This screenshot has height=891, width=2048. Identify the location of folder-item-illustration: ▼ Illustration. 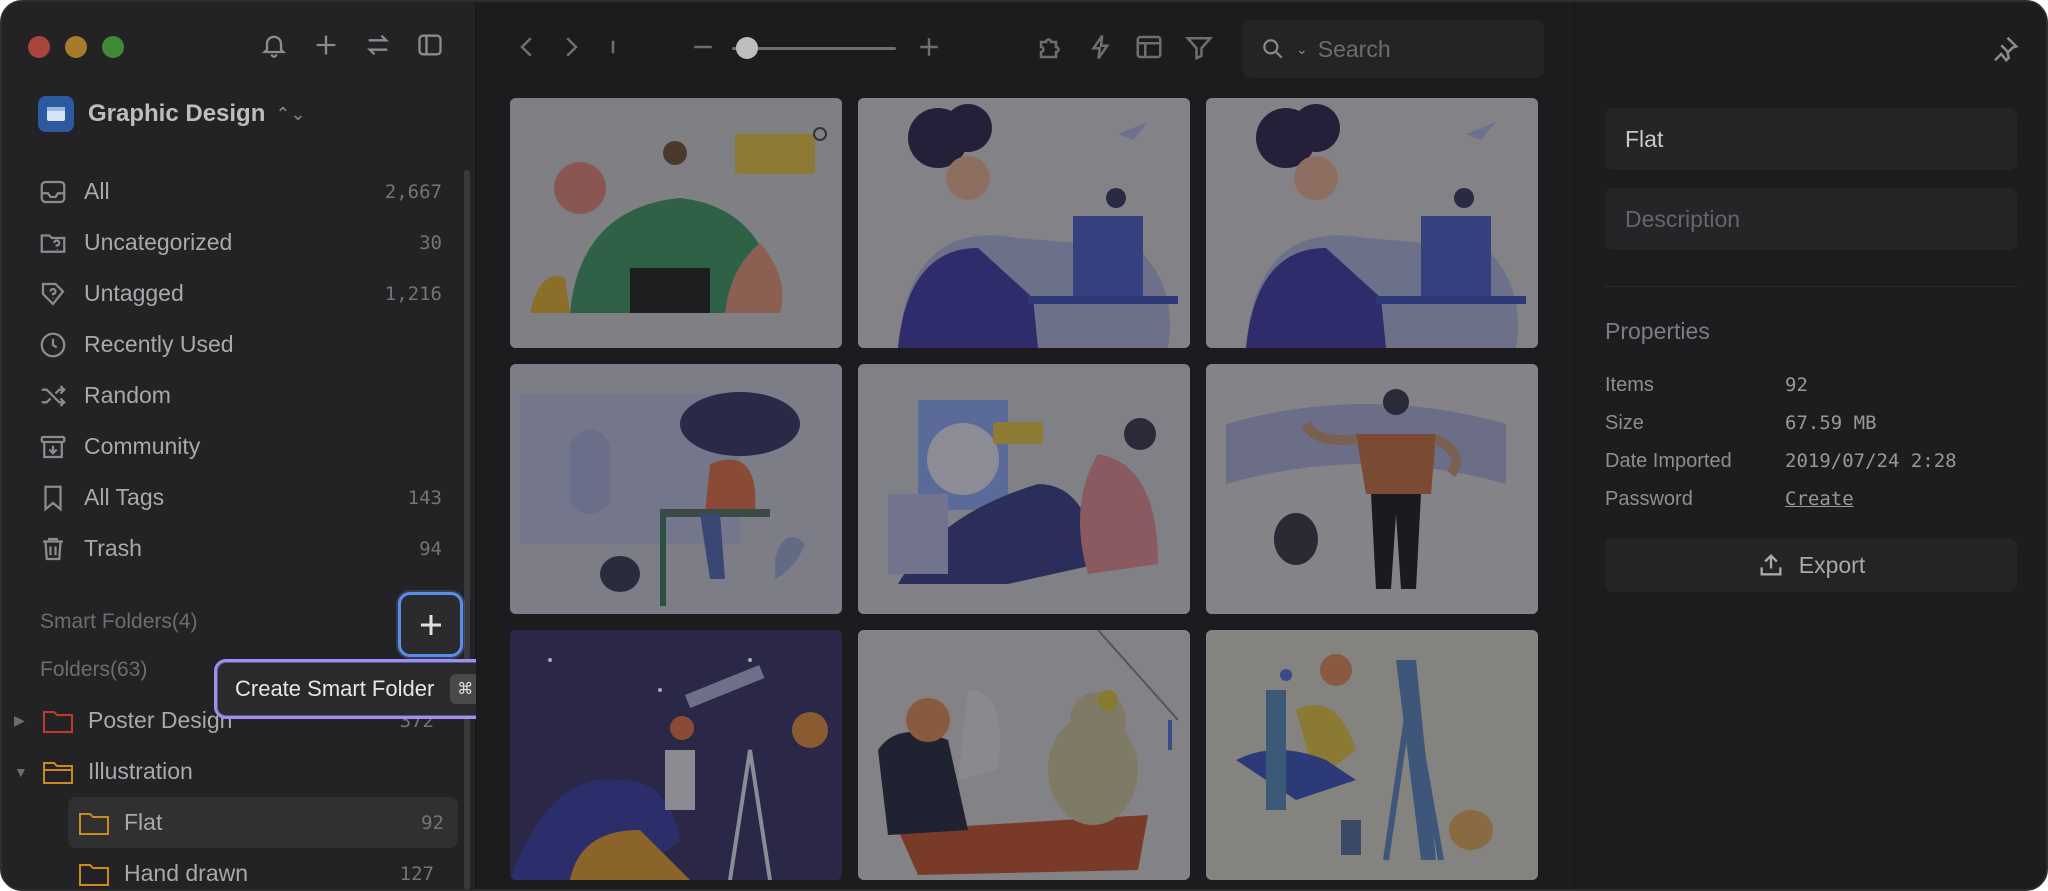
(232, 771).